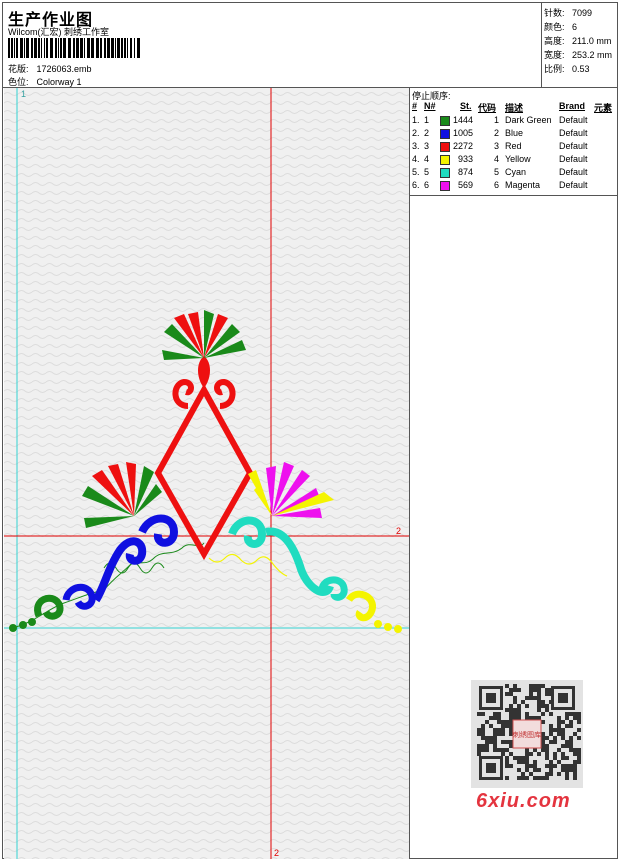  I want to click on row-stitches: 1444, so click(462, 120).